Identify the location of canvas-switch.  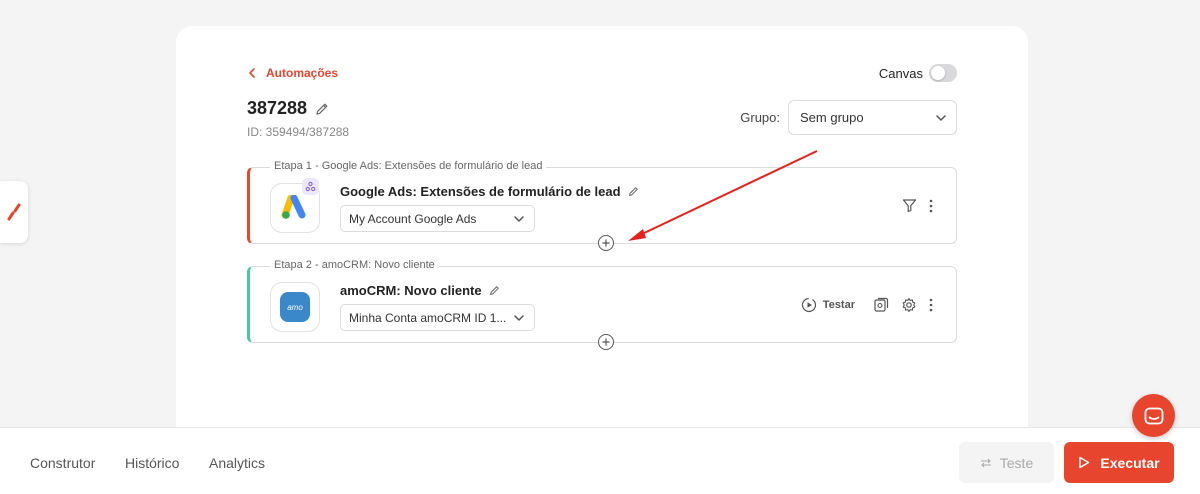
(943, 73).